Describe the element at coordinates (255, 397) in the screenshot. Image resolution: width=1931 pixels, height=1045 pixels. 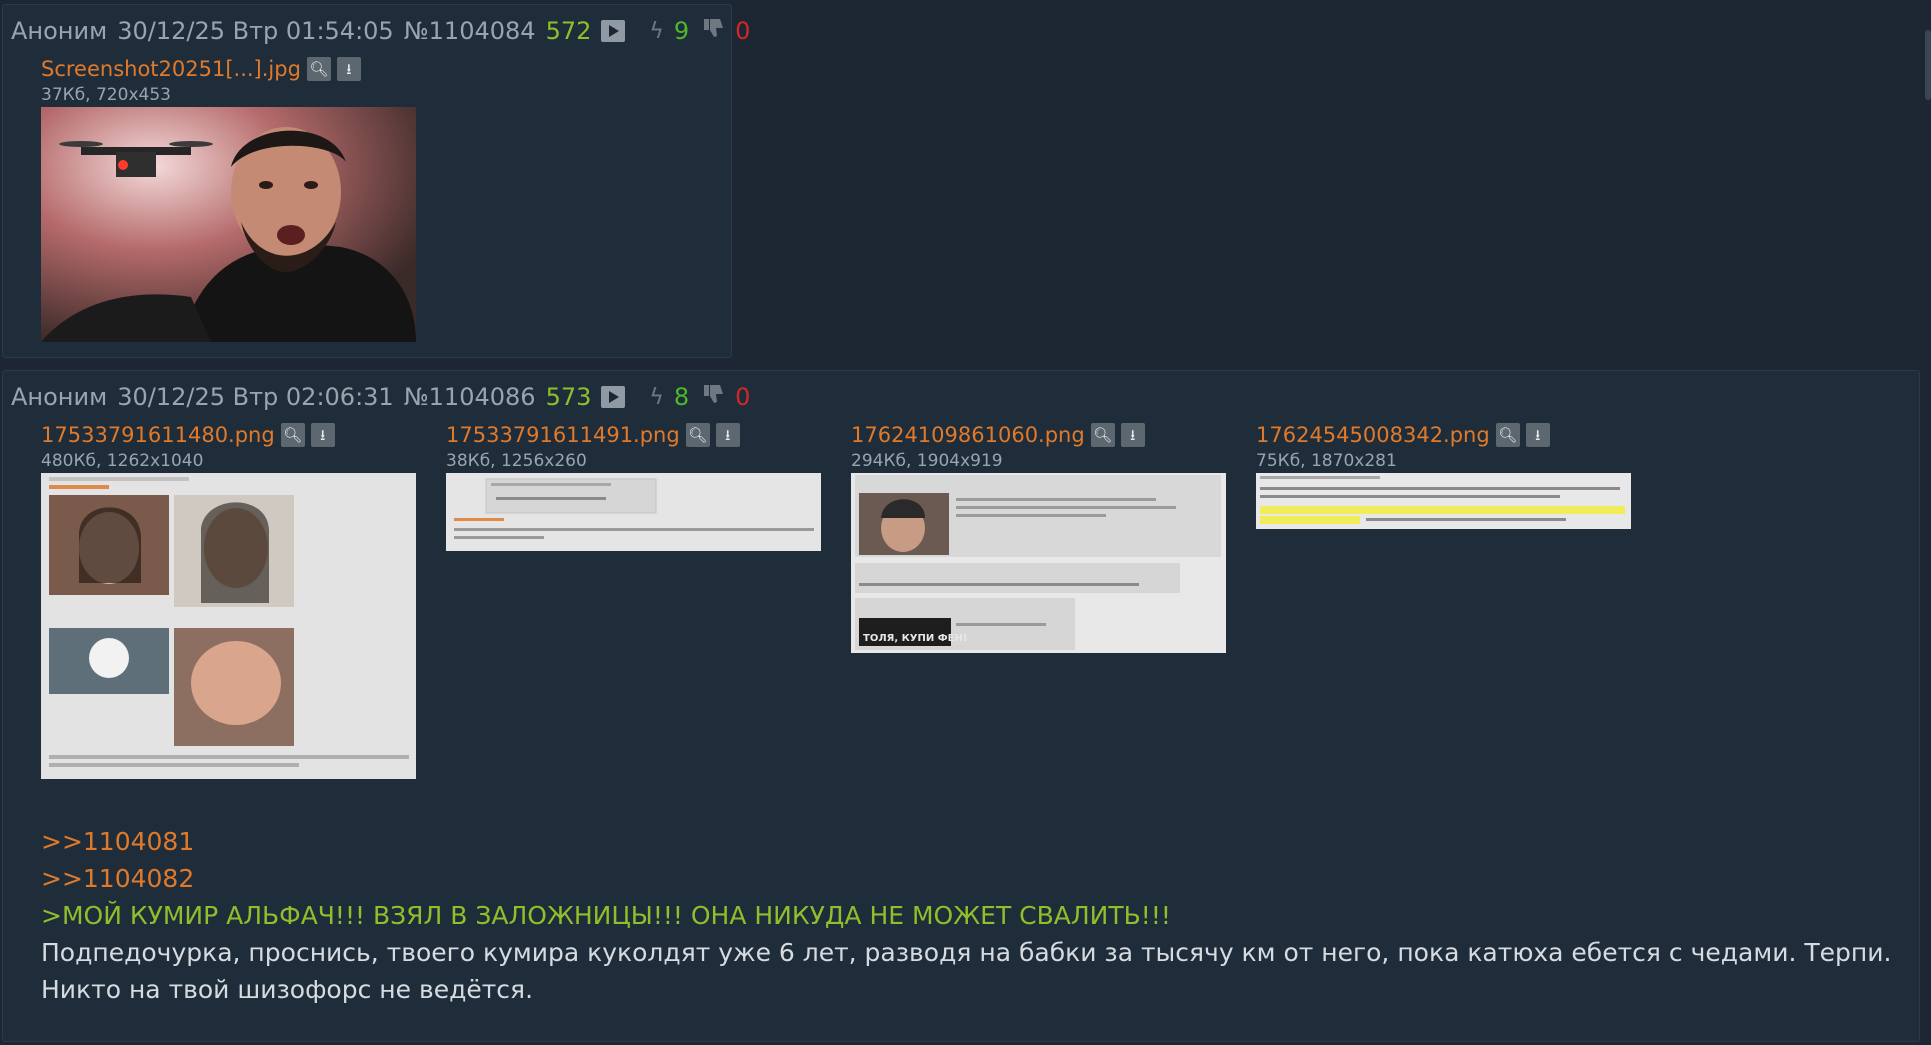
I see `post-date: 30/12/25 Втр 02:06:31` at that location.